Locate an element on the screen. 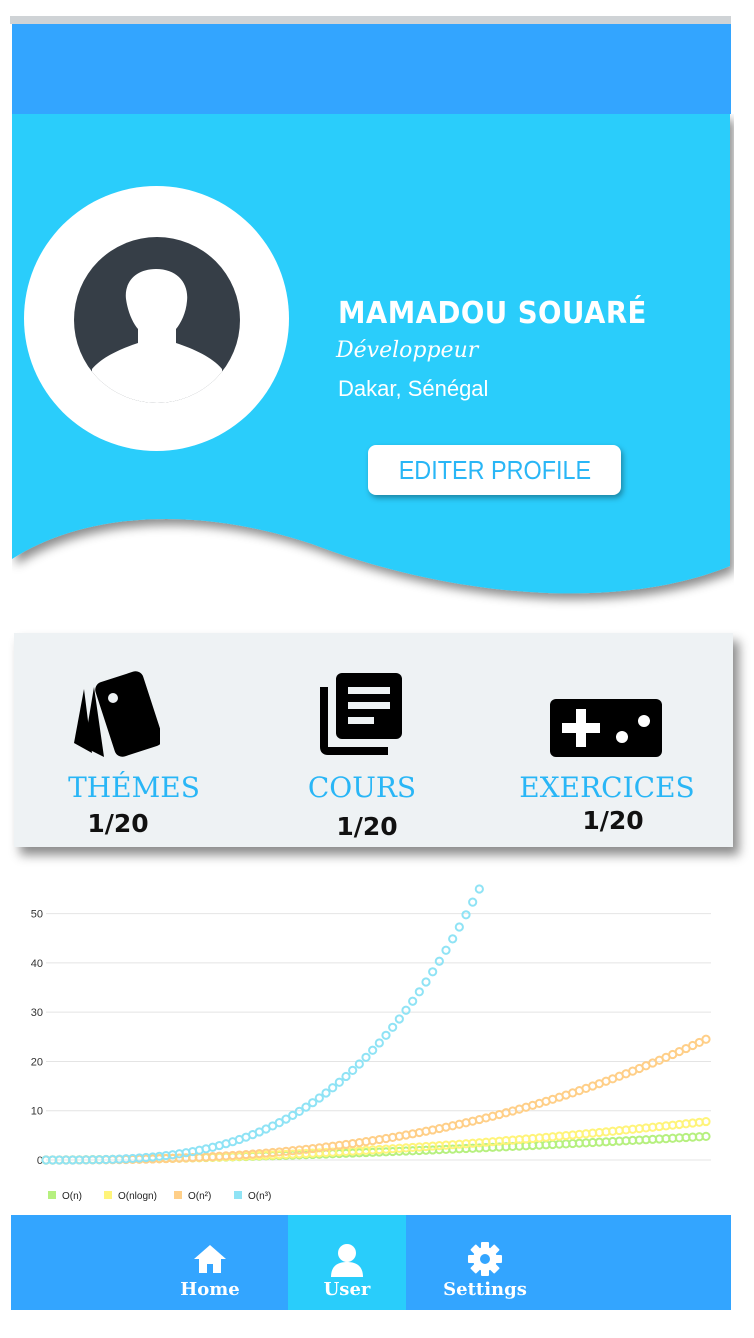 This screenshot has height=1338, width=754. y-tick-label: 20 is located at coordinates (37, 1062).